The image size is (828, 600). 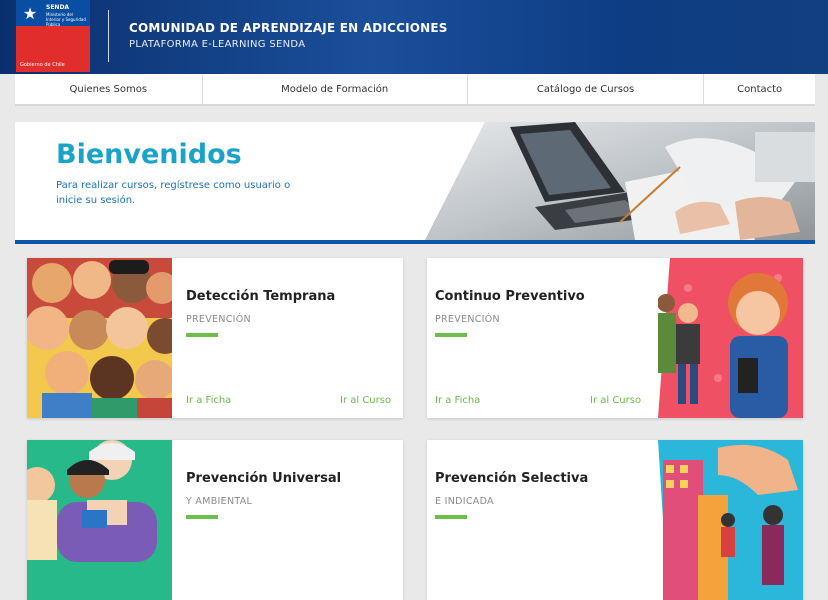 I want to click on nav-item-quienes-somos: Quienes Somos, so click(x=109, y=89).